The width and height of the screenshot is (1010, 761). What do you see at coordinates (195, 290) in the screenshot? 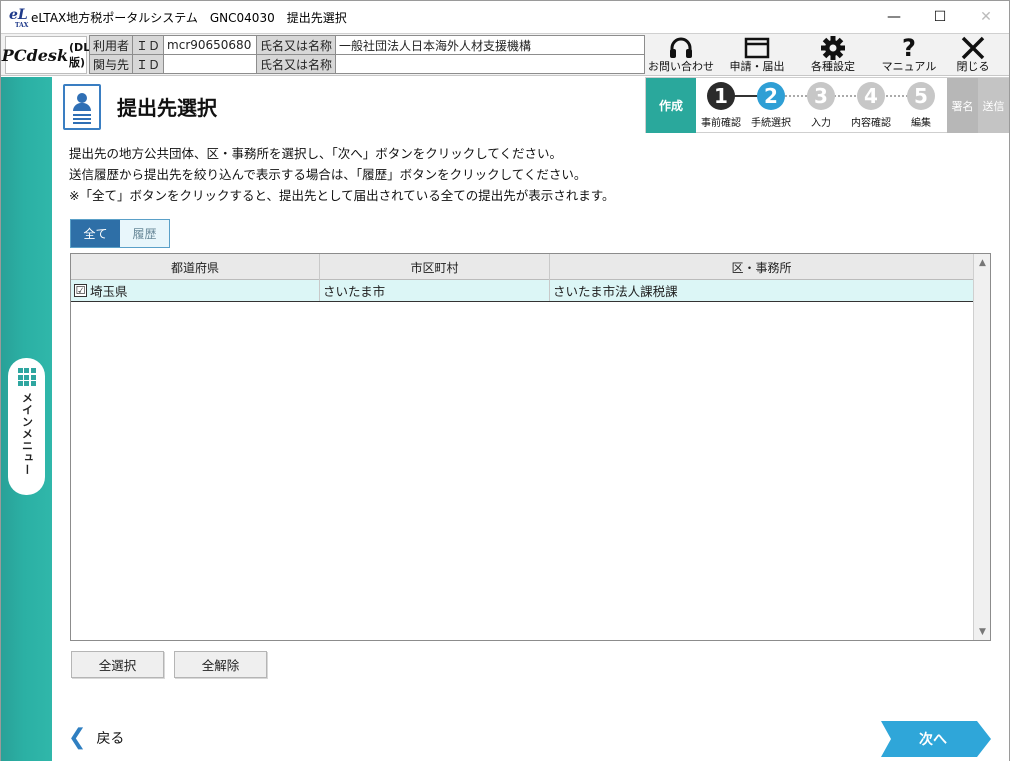
I see `cell-prefecture: ☑ 埼玉県` at bounding box center [195, 290].